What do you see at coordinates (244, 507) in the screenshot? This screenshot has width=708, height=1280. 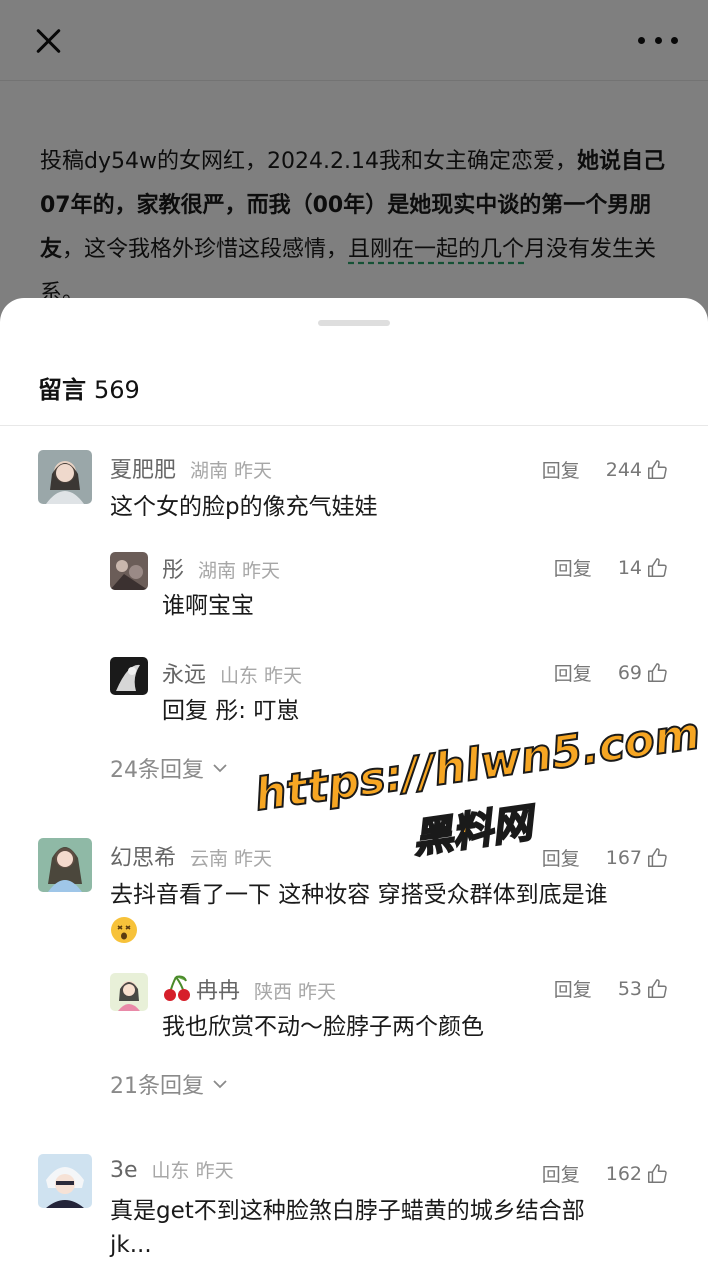 I see `comment-text: 这个女的脸p的像充气娃娃` at bounding box center [244, 507].